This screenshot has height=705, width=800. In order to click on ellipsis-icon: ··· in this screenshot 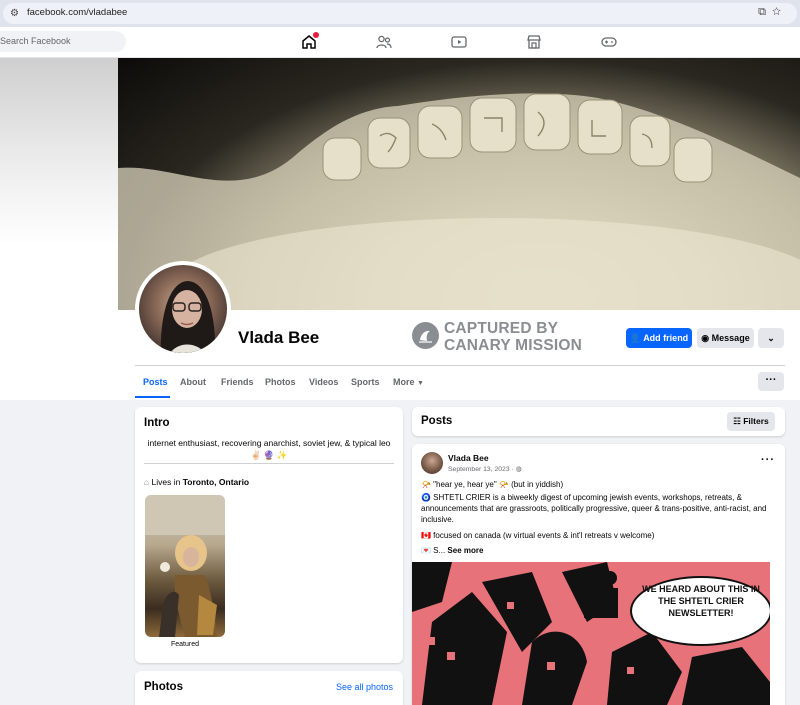, I will do `click(771, 380)`.